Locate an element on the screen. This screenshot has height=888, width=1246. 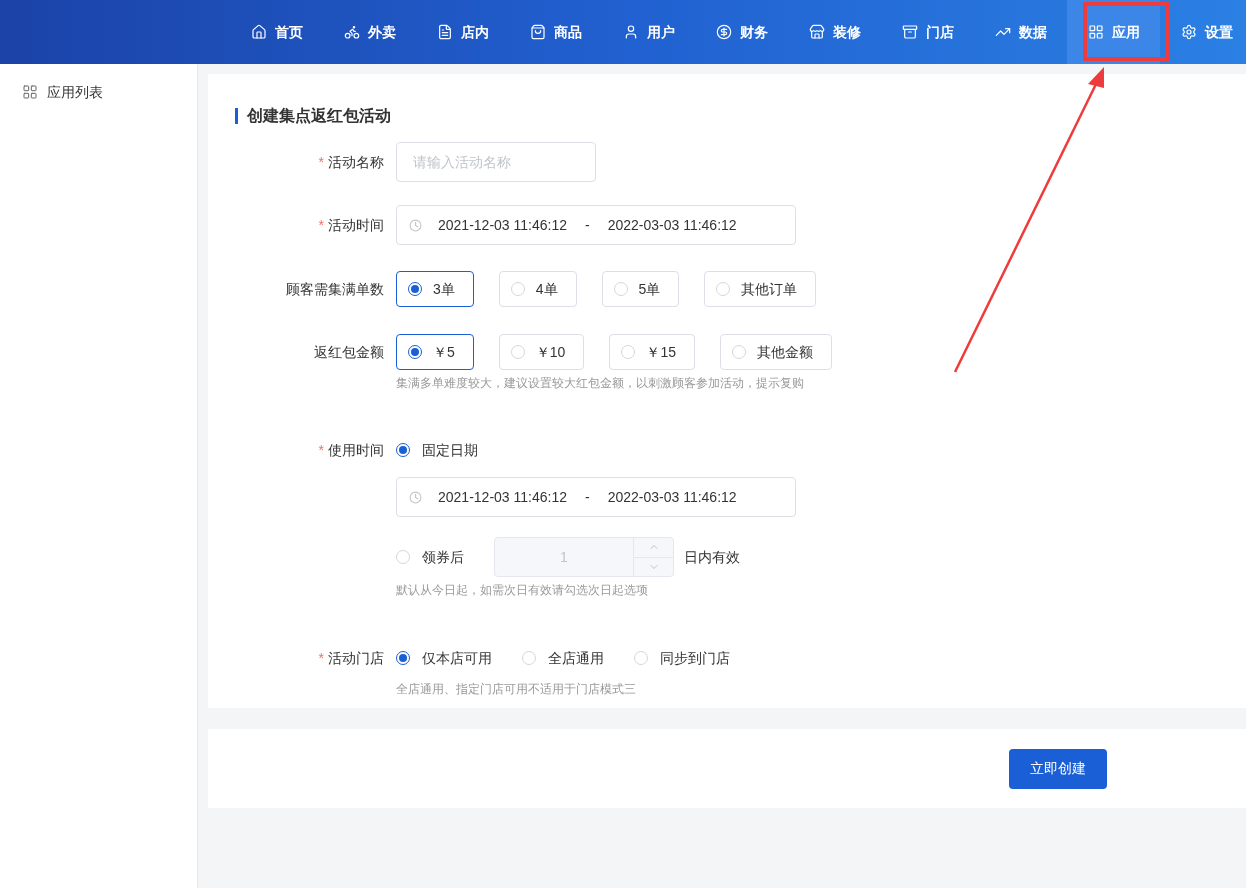
coin-icon is located at coordinates (723, 32).